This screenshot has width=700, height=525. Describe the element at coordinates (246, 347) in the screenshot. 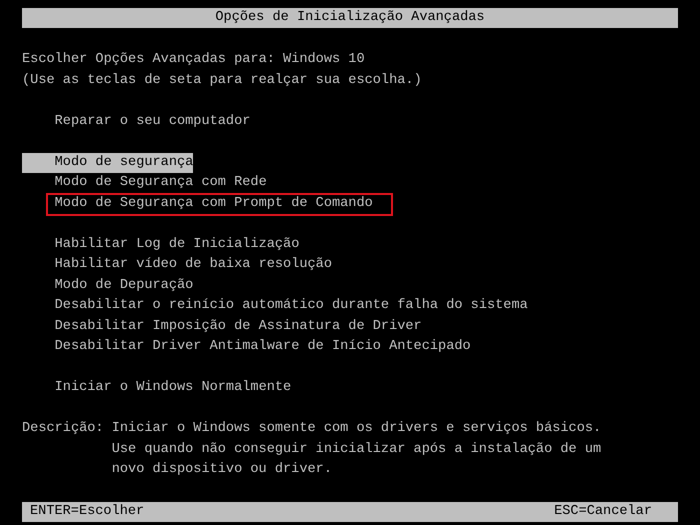

I see `menu-option: Desabilitar Driver Antimalware de Início Antecipado` at that location.